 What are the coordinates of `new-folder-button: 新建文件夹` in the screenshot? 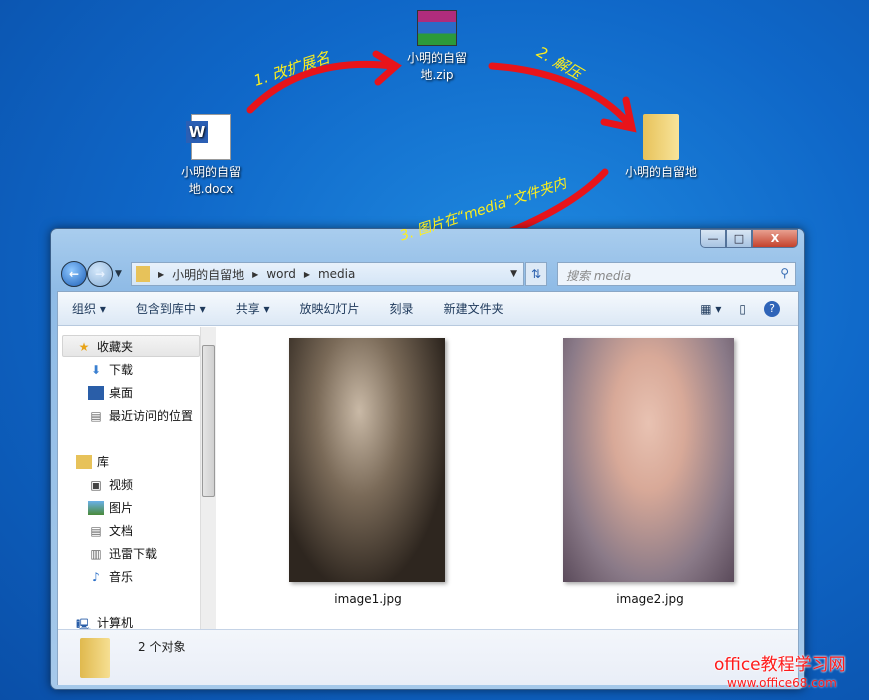 It's located at (474, 308).